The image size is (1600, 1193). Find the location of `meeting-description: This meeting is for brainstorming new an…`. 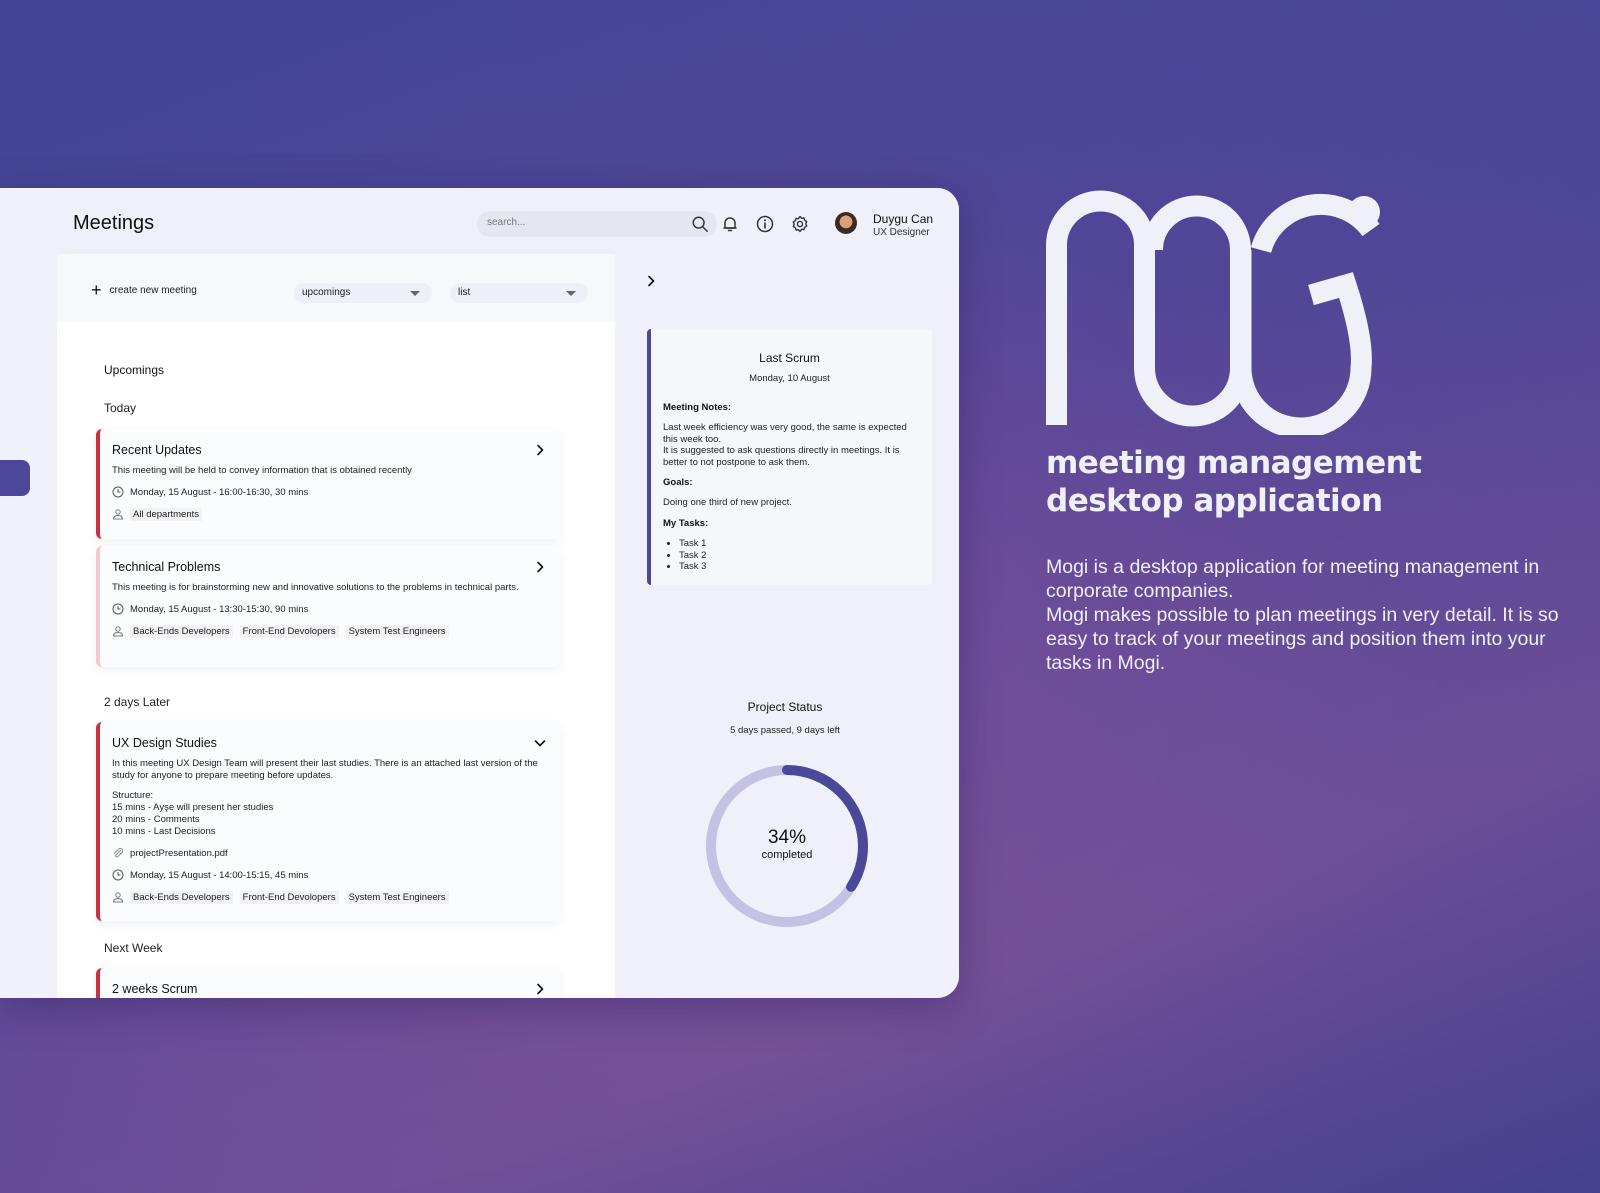

meeting-description: This meeting is for brainstorming new an… is located at coordinates (315, 587).